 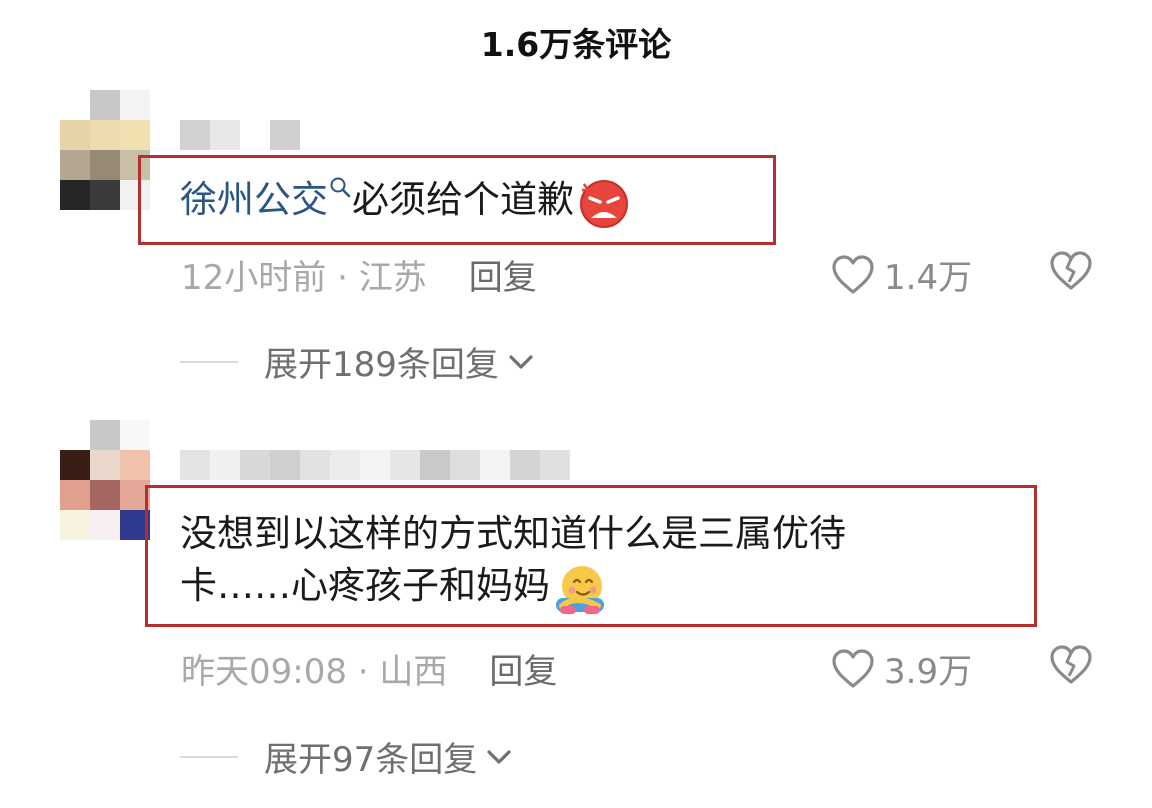 I want to click on search-icon, so click(x=340, y=193).